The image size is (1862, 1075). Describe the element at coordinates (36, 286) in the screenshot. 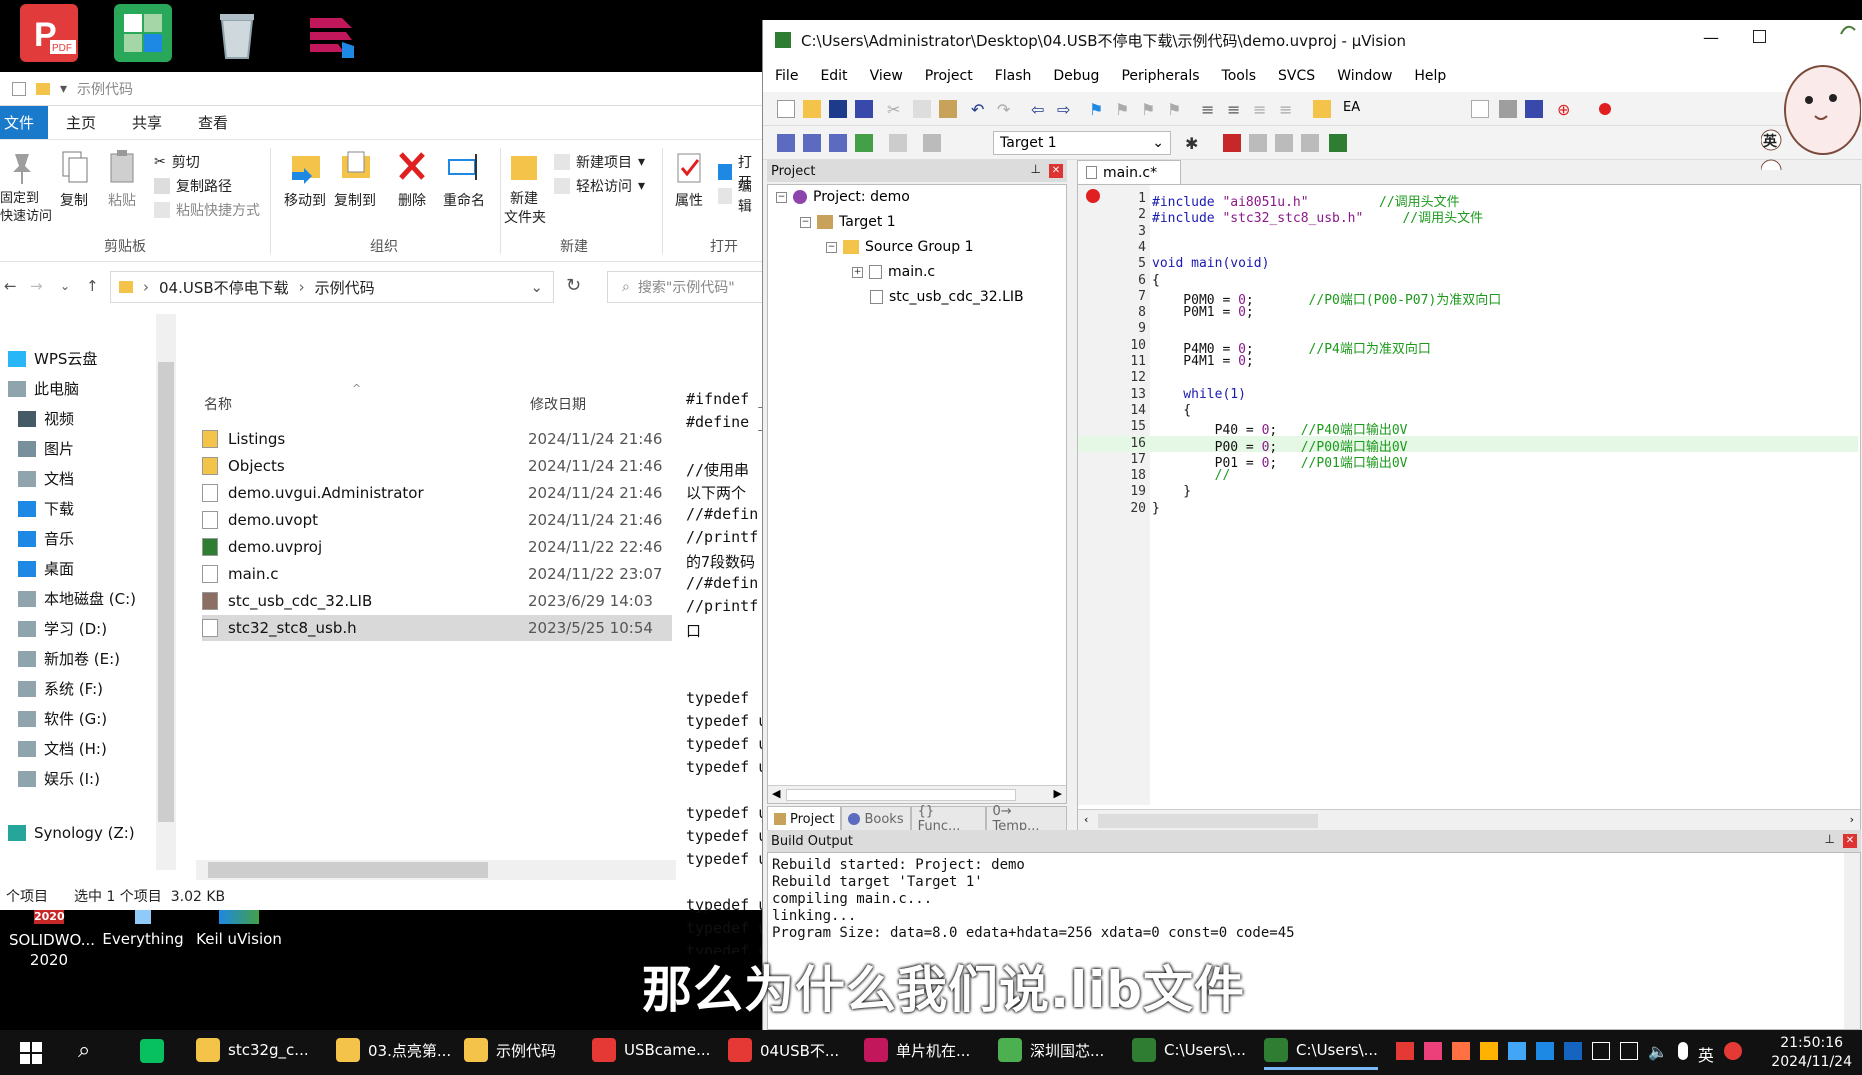

I see `forward-arrow-icon: →` at that location.